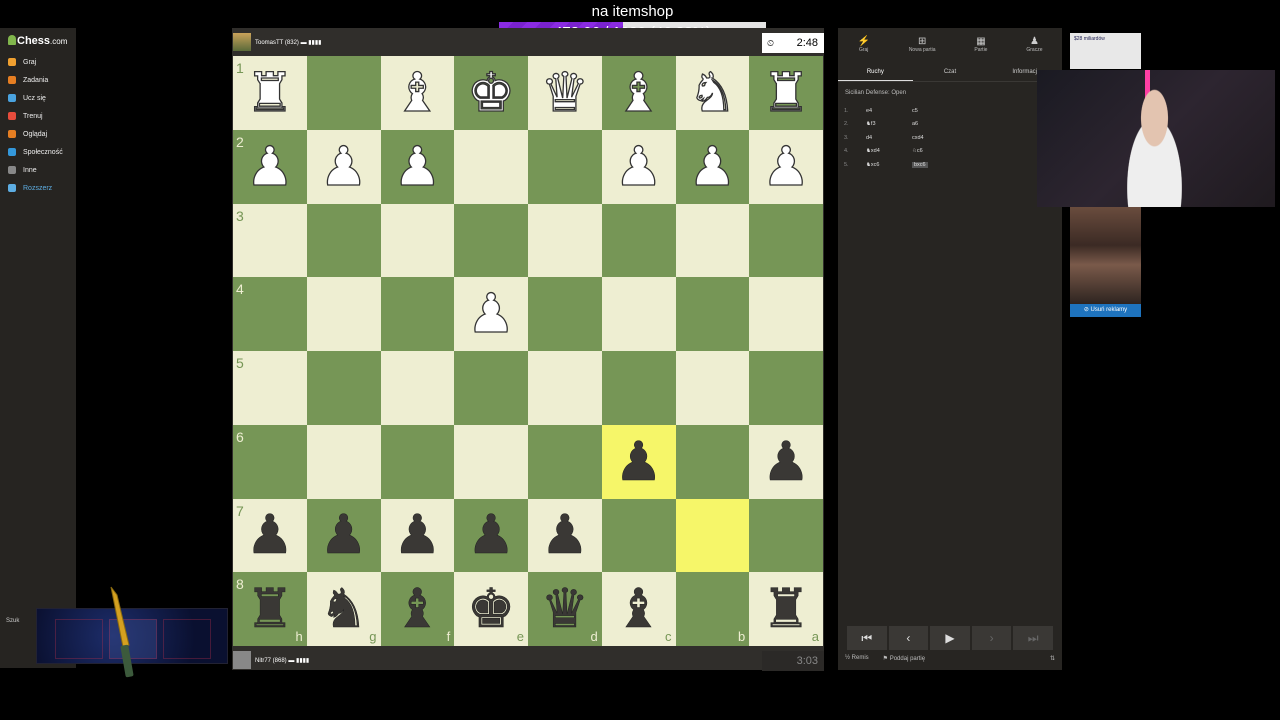  I want to click on board-square: 7 ♟, so click(270, 535).